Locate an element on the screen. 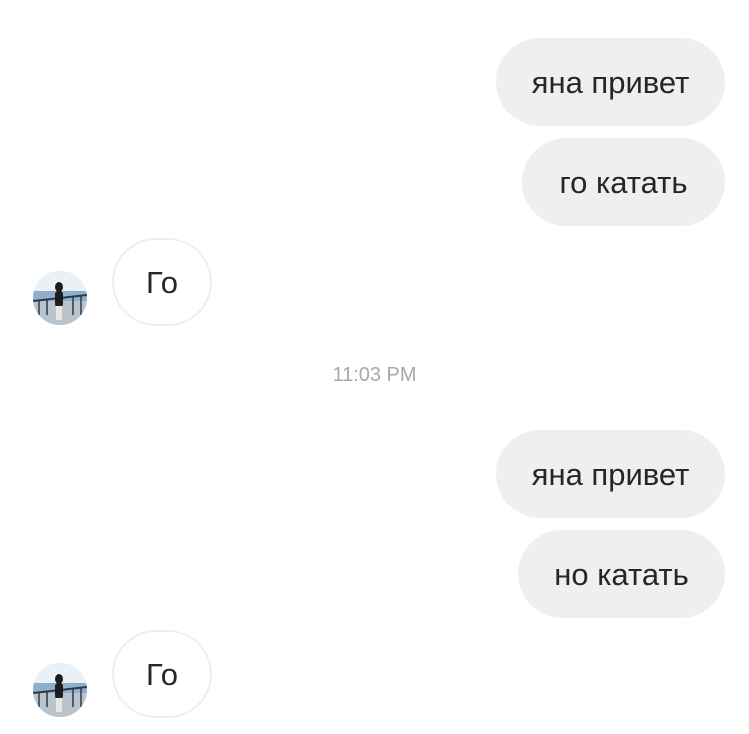 Image resolution: width=749 pixels, height=734 pixels. message-text: го катать is located at coordinates (623, 182).